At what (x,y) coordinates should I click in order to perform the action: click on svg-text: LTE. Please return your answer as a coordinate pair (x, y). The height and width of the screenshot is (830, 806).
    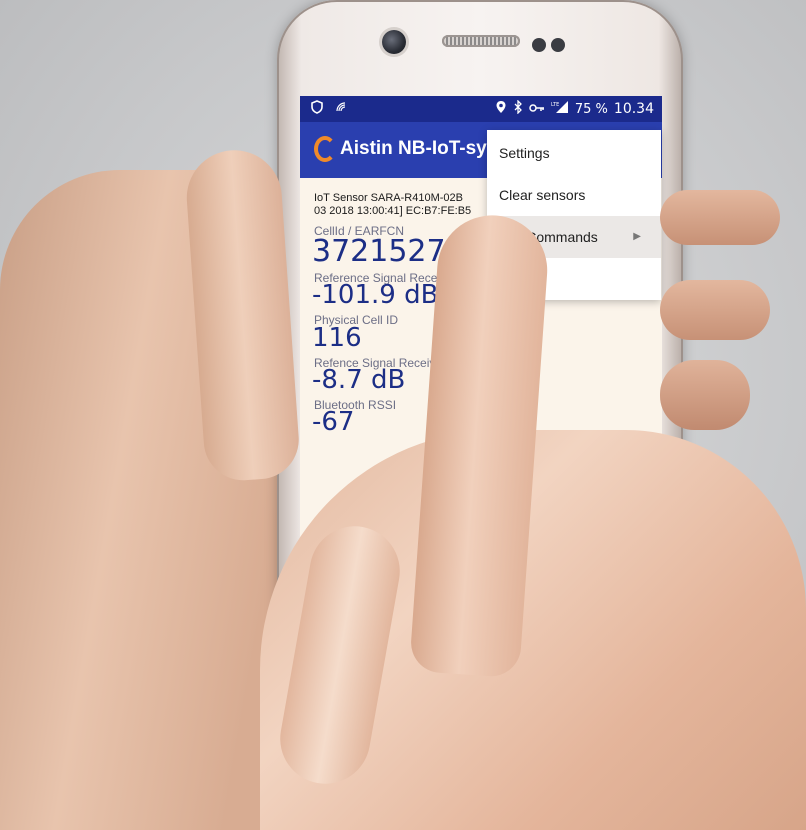
    Looking at the image, I should click on (555, 105).